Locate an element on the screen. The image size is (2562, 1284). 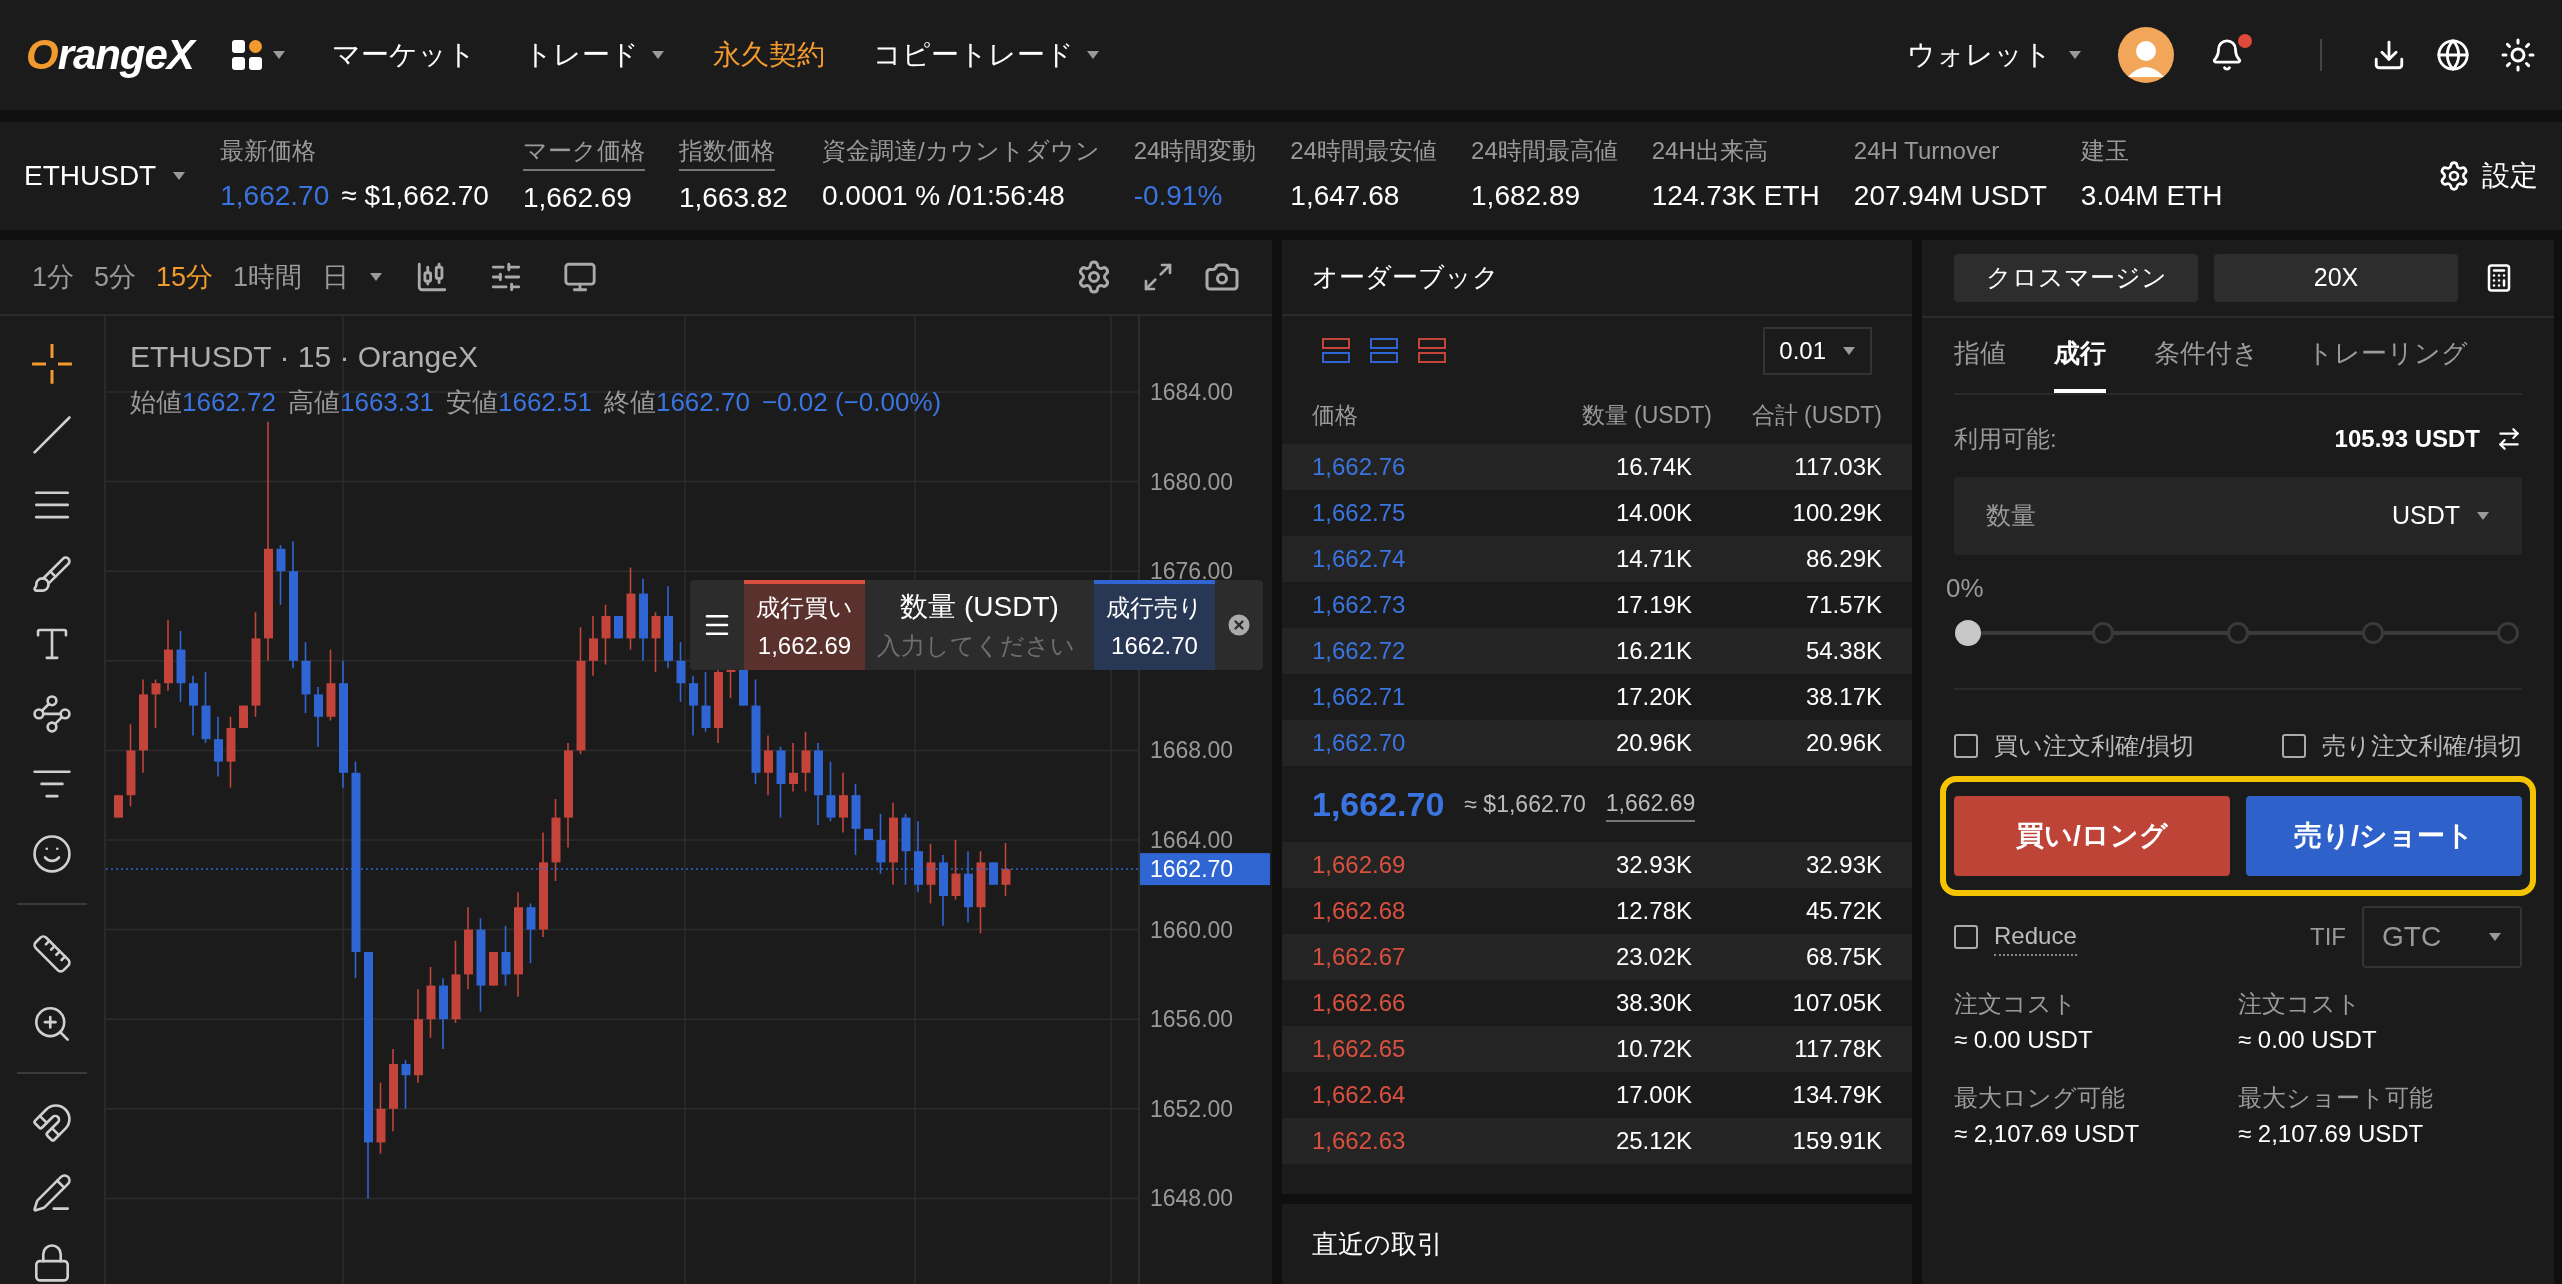
orderbook-row: 1,662.72 16.21K 54.38K is located at coordinates (1597, 651).